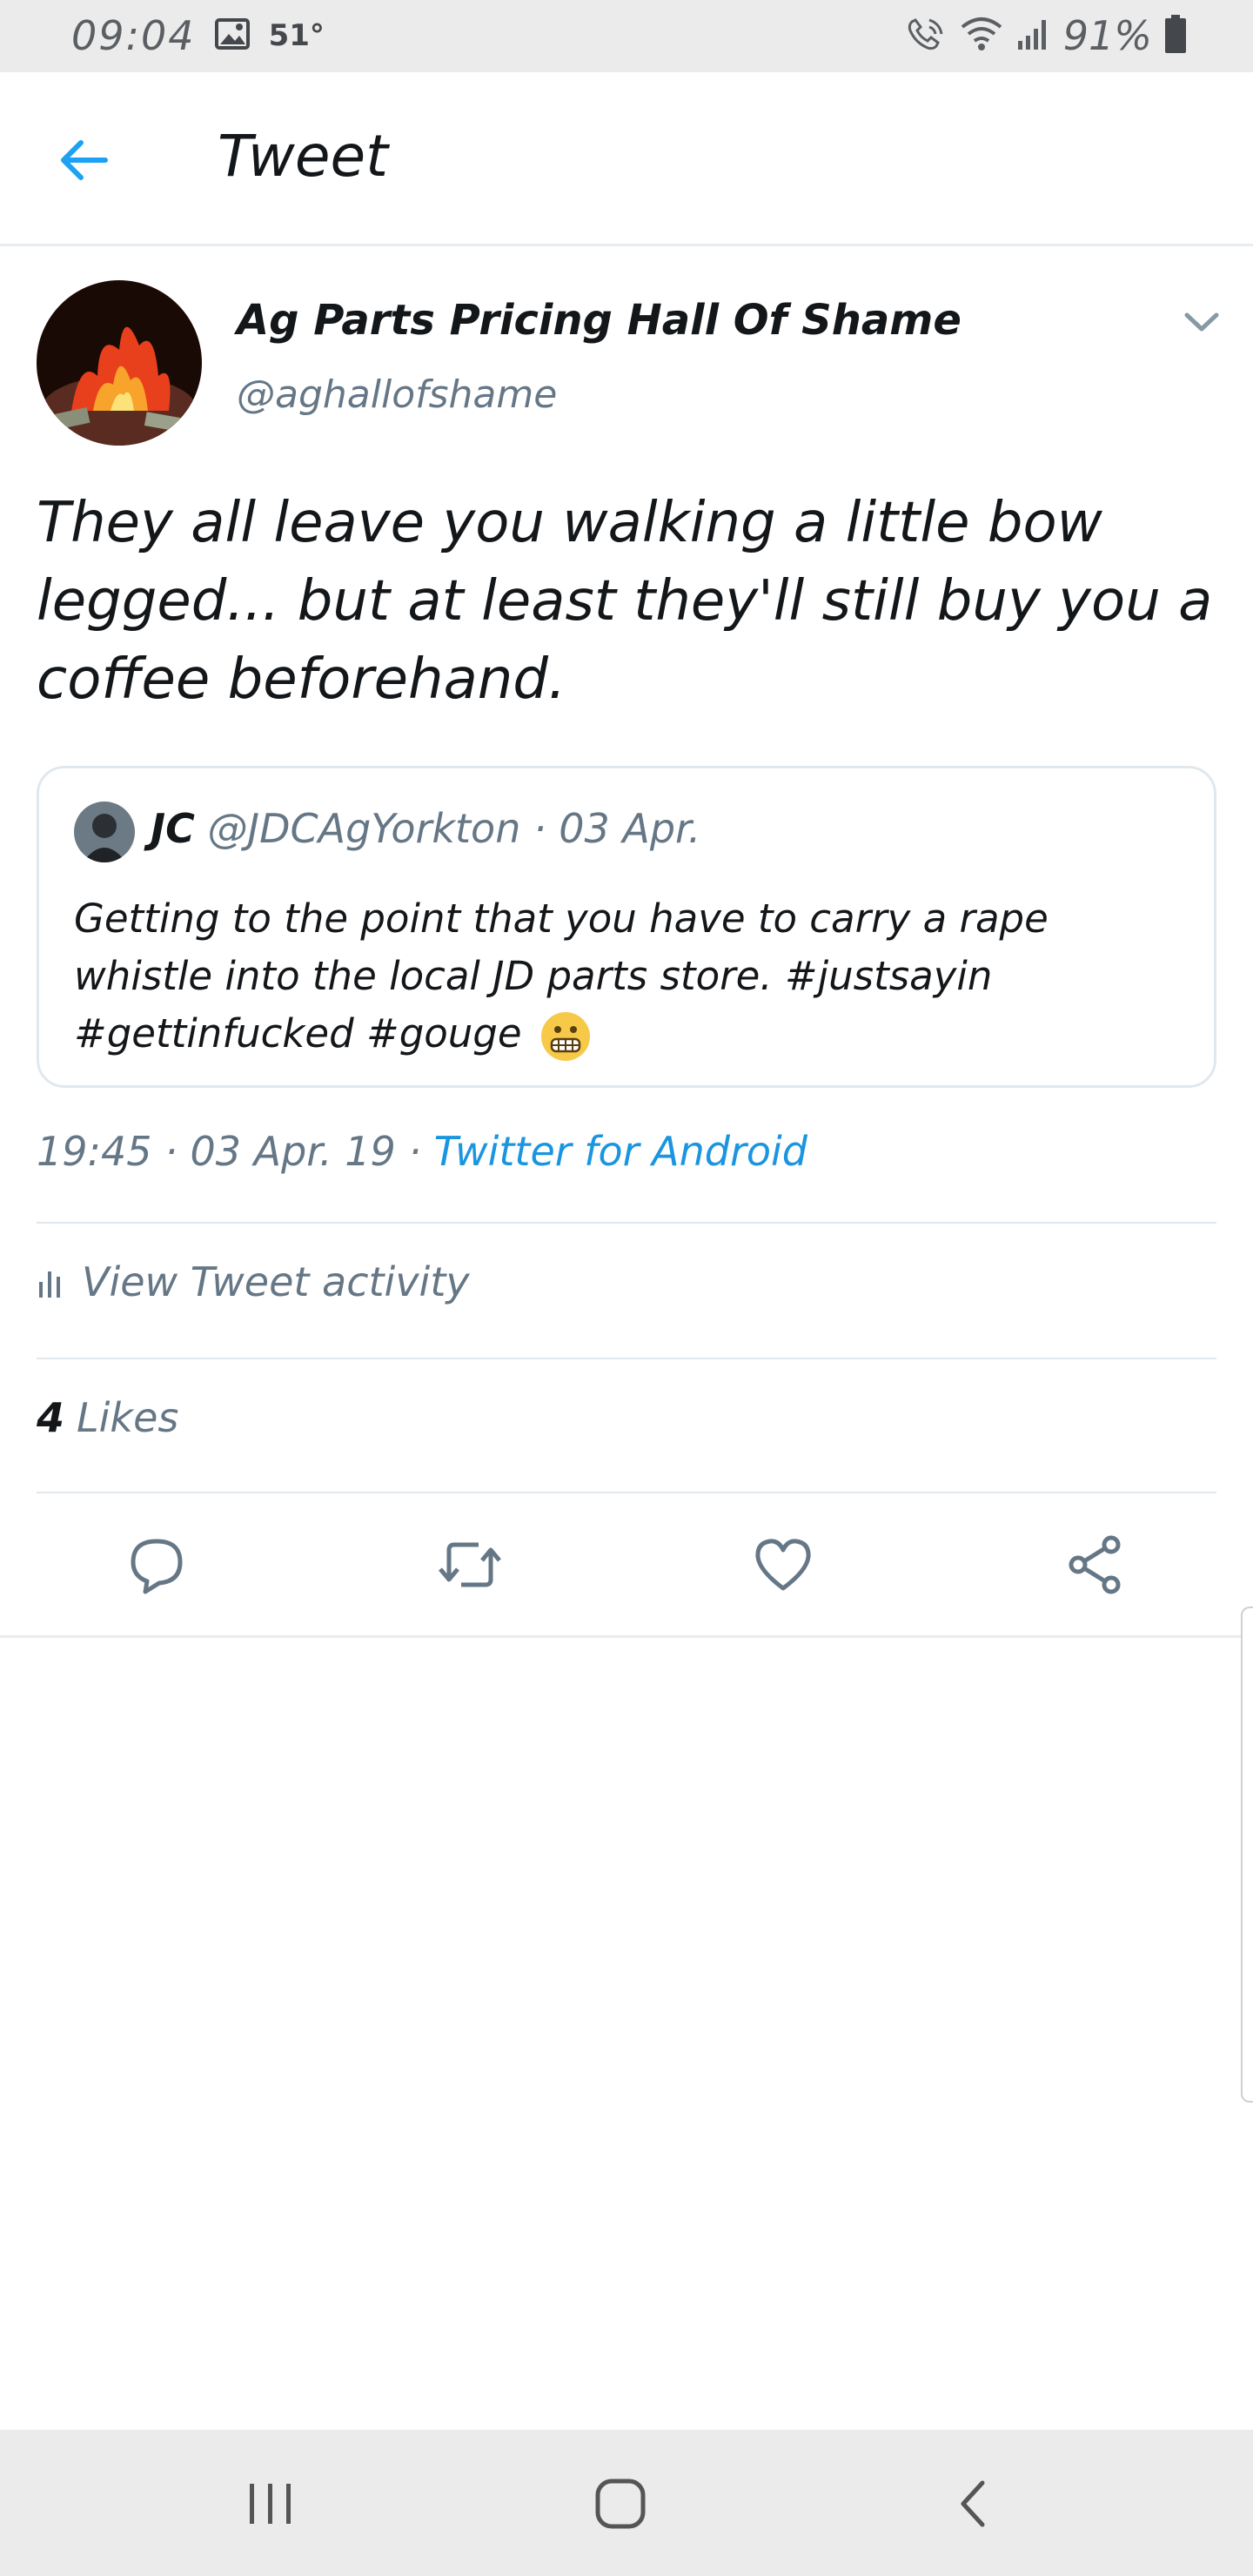 Image resolution: width=1253 pixels, height=2576 pixels. I want to click on like-icon, so click(783, 1565).